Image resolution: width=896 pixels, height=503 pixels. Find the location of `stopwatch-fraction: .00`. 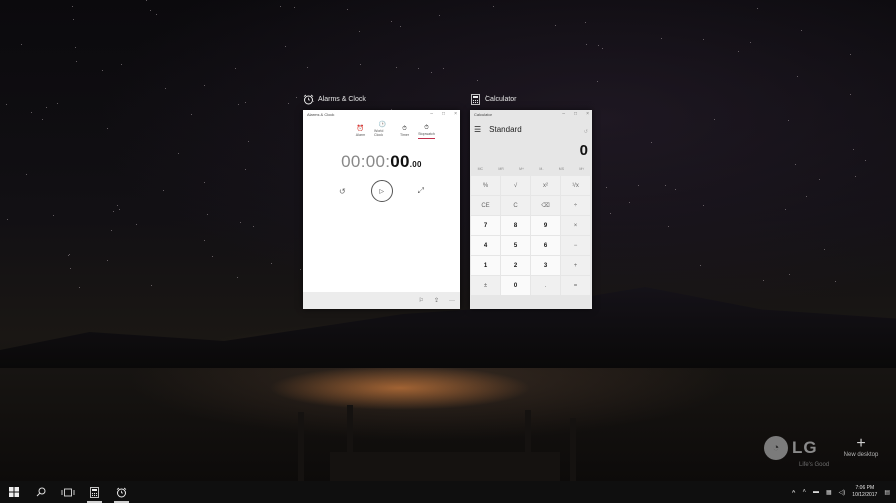

stopwatch-fraction: .00 is located at coordinates (415, 164).